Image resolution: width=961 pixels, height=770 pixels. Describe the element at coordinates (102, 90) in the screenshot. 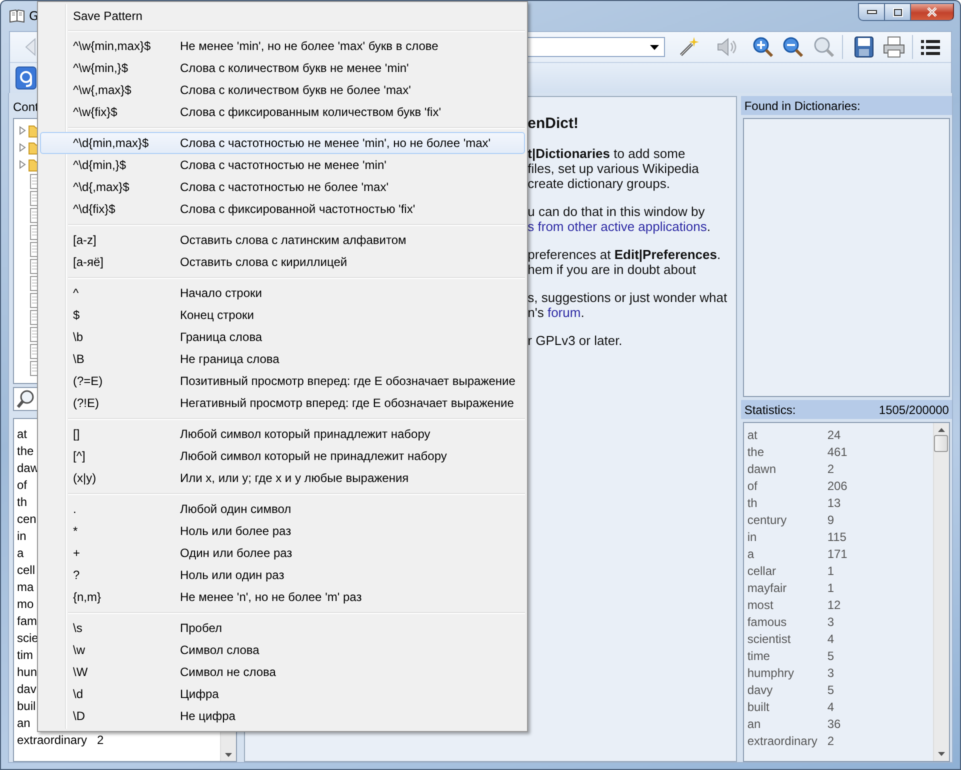

I see `pattern-text: ^\w{,max}$` at that location.